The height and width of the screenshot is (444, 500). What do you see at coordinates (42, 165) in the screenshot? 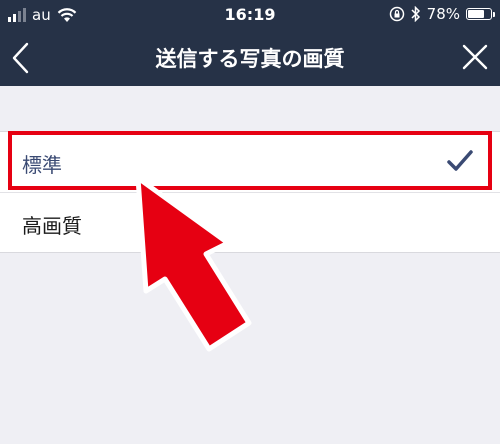
I see `option-standard-label: 標準` at bounding box center [42, 165].